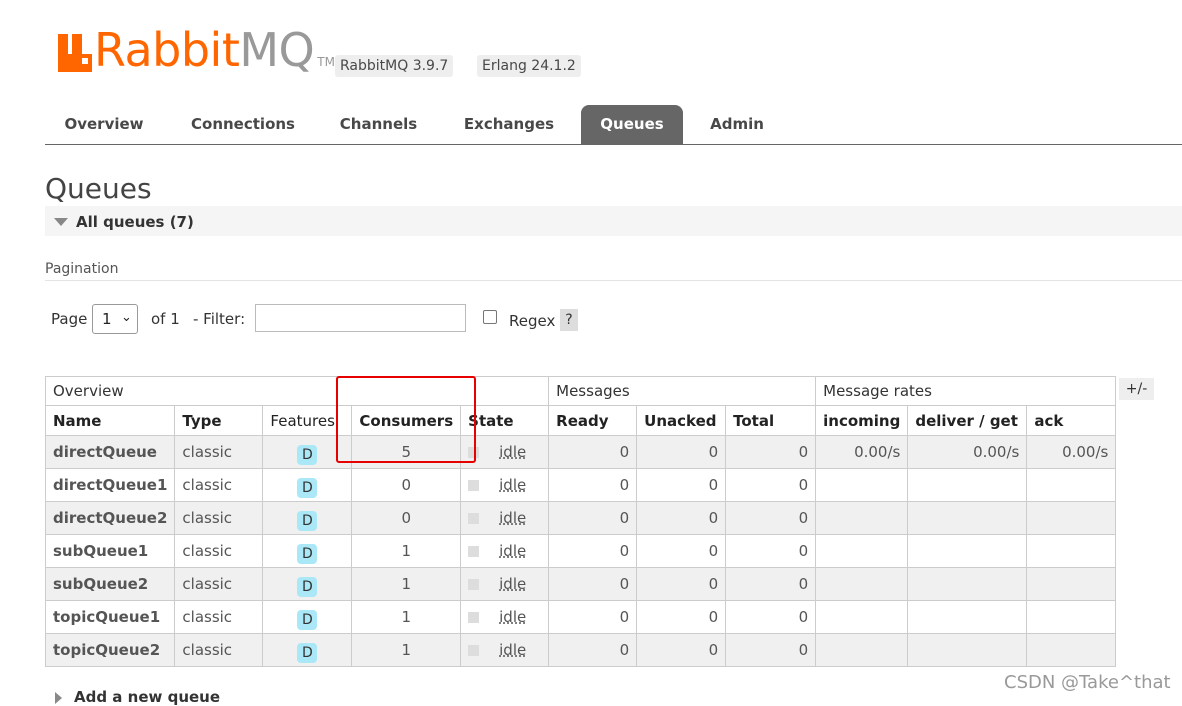 This screenshot has height=706, width=1182. I want to click on page-title: Queues, so click(98, 188).